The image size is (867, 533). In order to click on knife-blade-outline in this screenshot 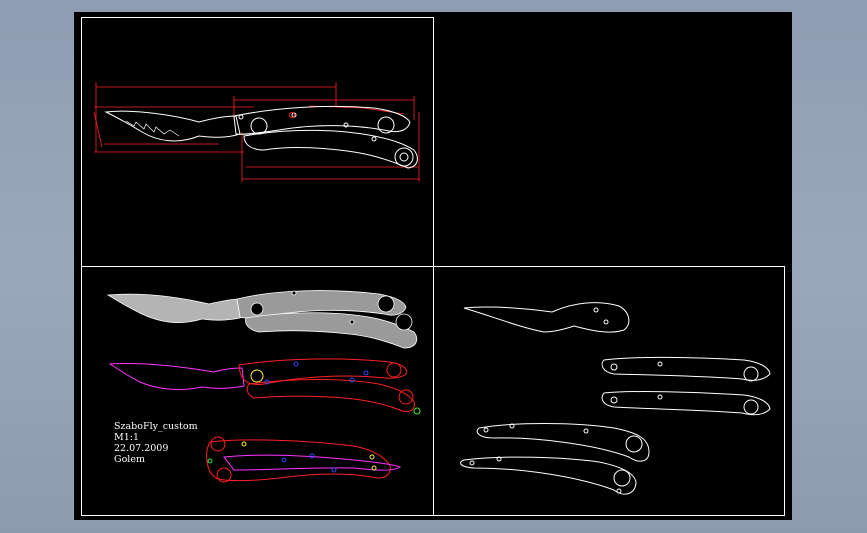, I will do `click(172, 126)`.